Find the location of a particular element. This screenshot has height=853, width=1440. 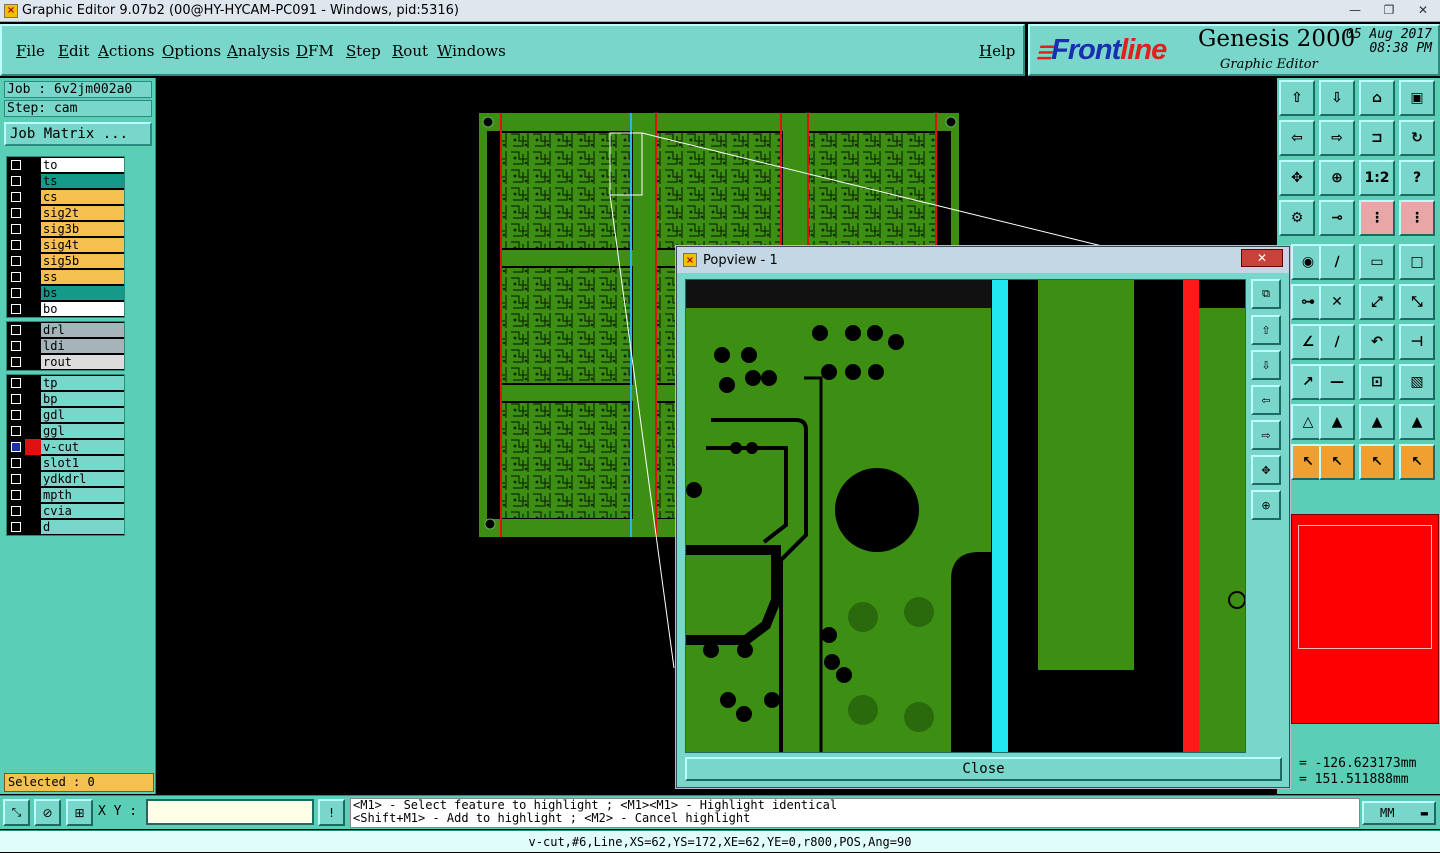

layer-row-ts: ts is located at coordinates (65, 181).